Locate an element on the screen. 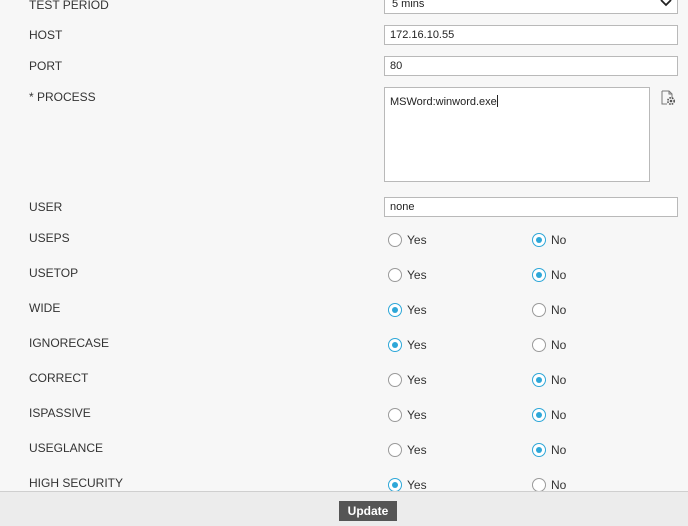  ispassive-yes-label: Yes is located at coordinates (417, 415).